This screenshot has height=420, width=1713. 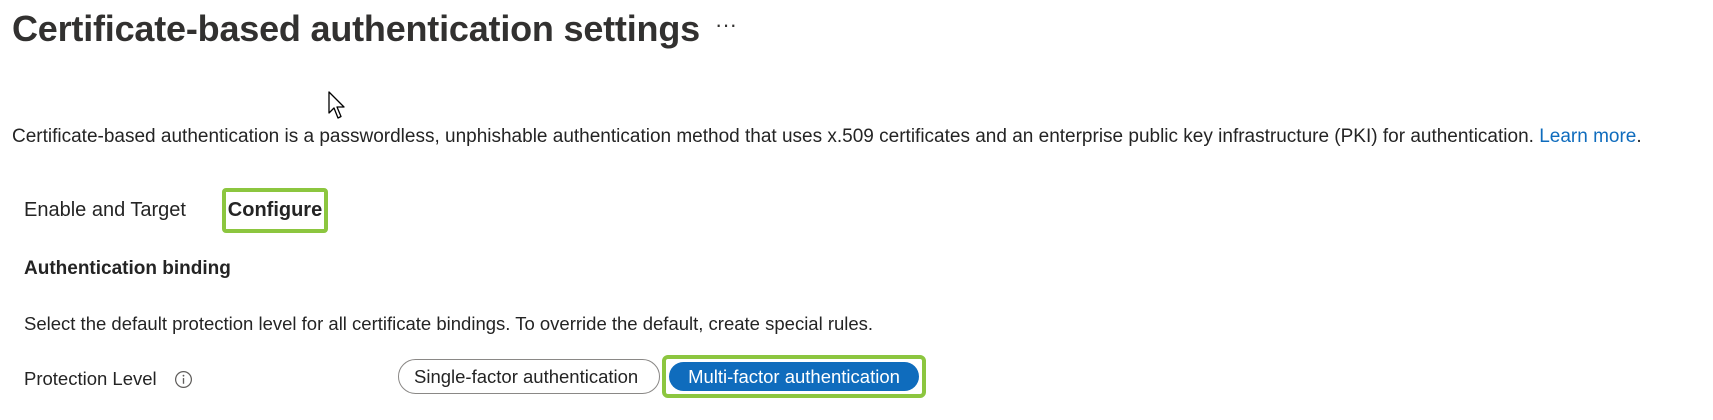 I want to click on single-factor-option: Single-factor authentication, so click(x=529, y=376).